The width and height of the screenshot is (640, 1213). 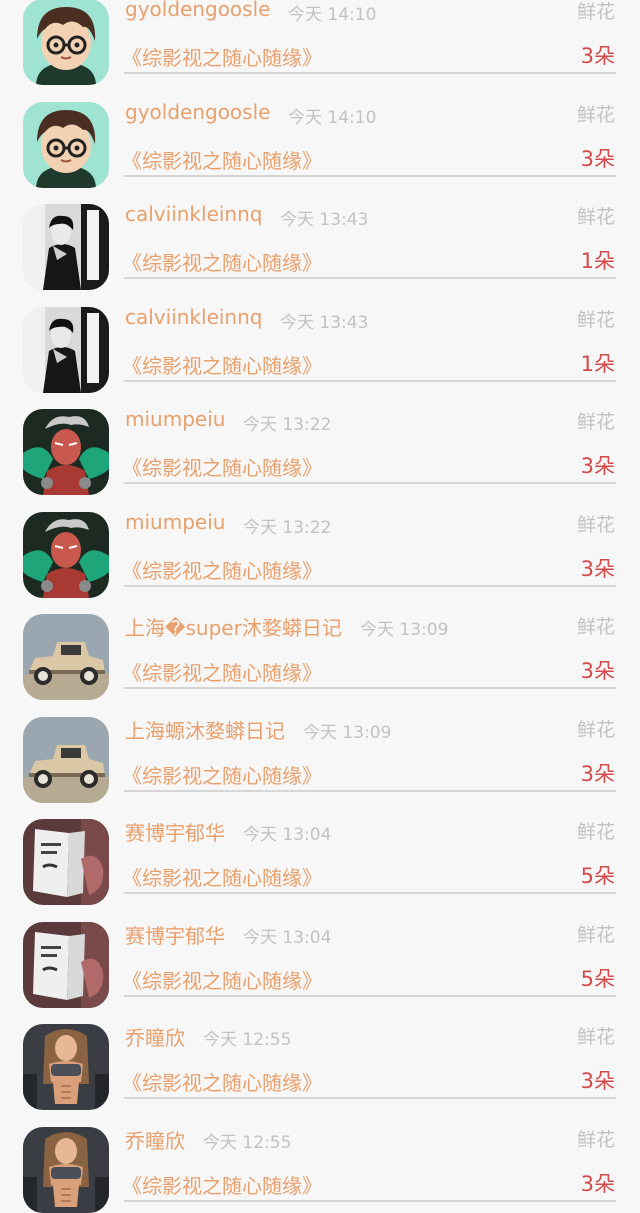 I want to click on list-item: 上海螈沐婺蟒日记今天 13:09 鲜花《综影视之随心随缘》 3朵, so click(x=320, y=752).